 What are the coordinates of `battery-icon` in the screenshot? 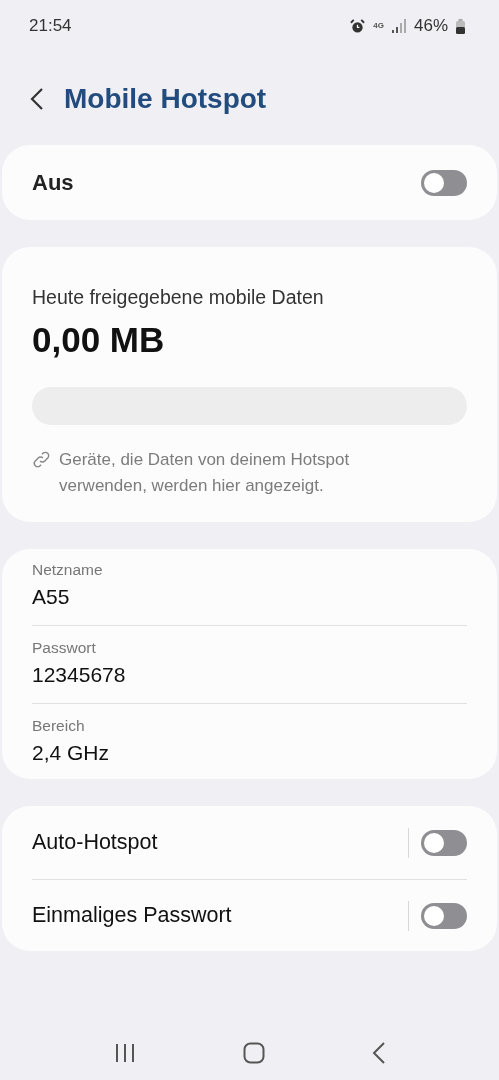 It's located at (460, 26).